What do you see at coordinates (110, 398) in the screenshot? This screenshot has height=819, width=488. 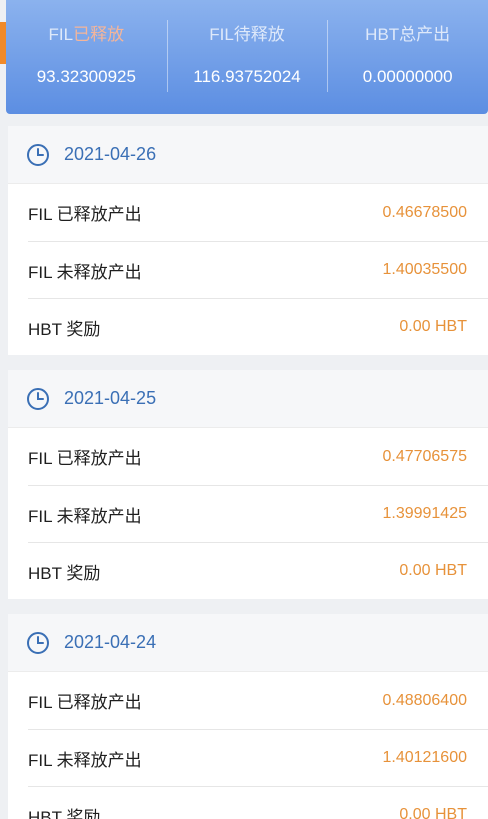 I see `record-date: 2021-04-25` at bounding box center [110, 398].